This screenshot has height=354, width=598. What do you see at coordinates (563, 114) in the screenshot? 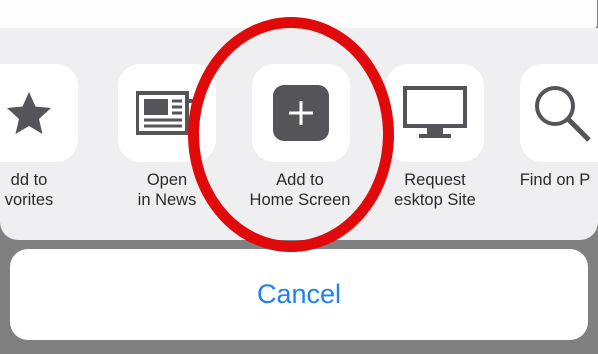
I see `magnifier-icon` at bounding box center [563, 114].